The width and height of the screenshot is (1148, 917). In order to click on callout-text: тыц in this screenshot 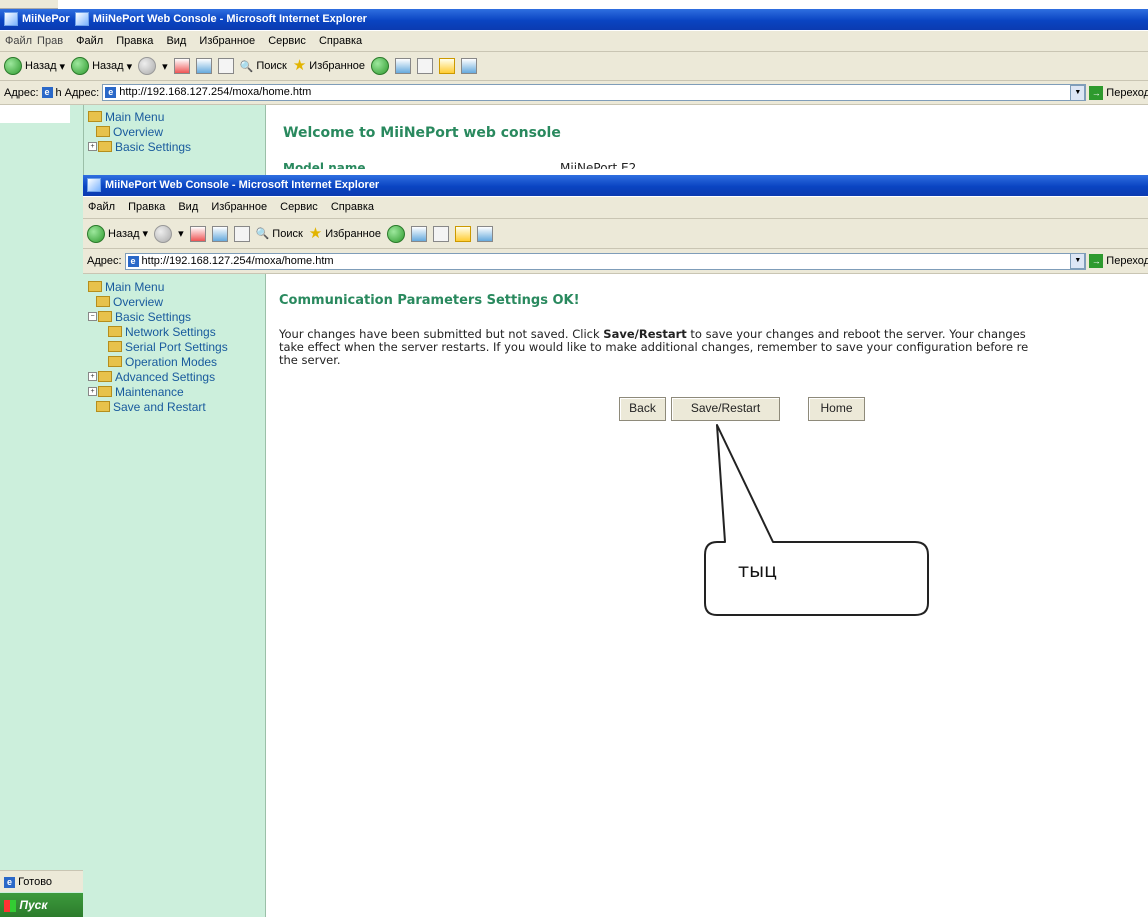, I will do `click(758, 571)`.